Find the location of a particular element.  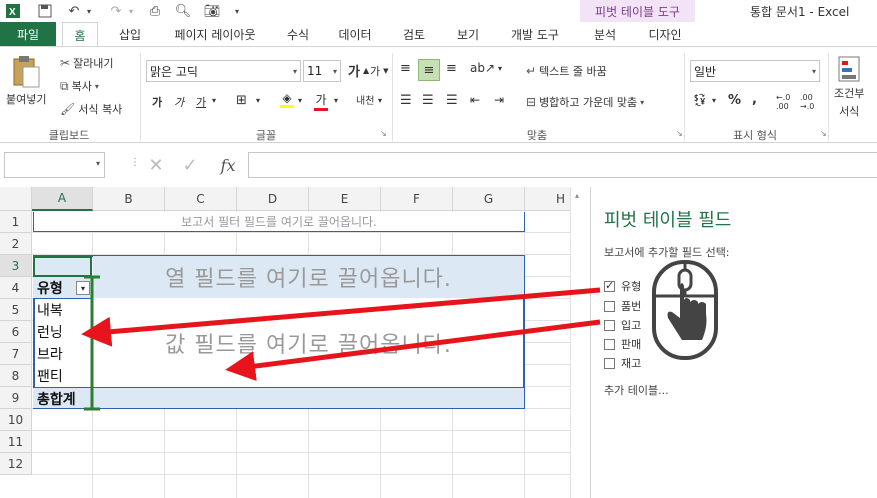

orientation-icon: ab↗ is located at coordinates (482, 68).